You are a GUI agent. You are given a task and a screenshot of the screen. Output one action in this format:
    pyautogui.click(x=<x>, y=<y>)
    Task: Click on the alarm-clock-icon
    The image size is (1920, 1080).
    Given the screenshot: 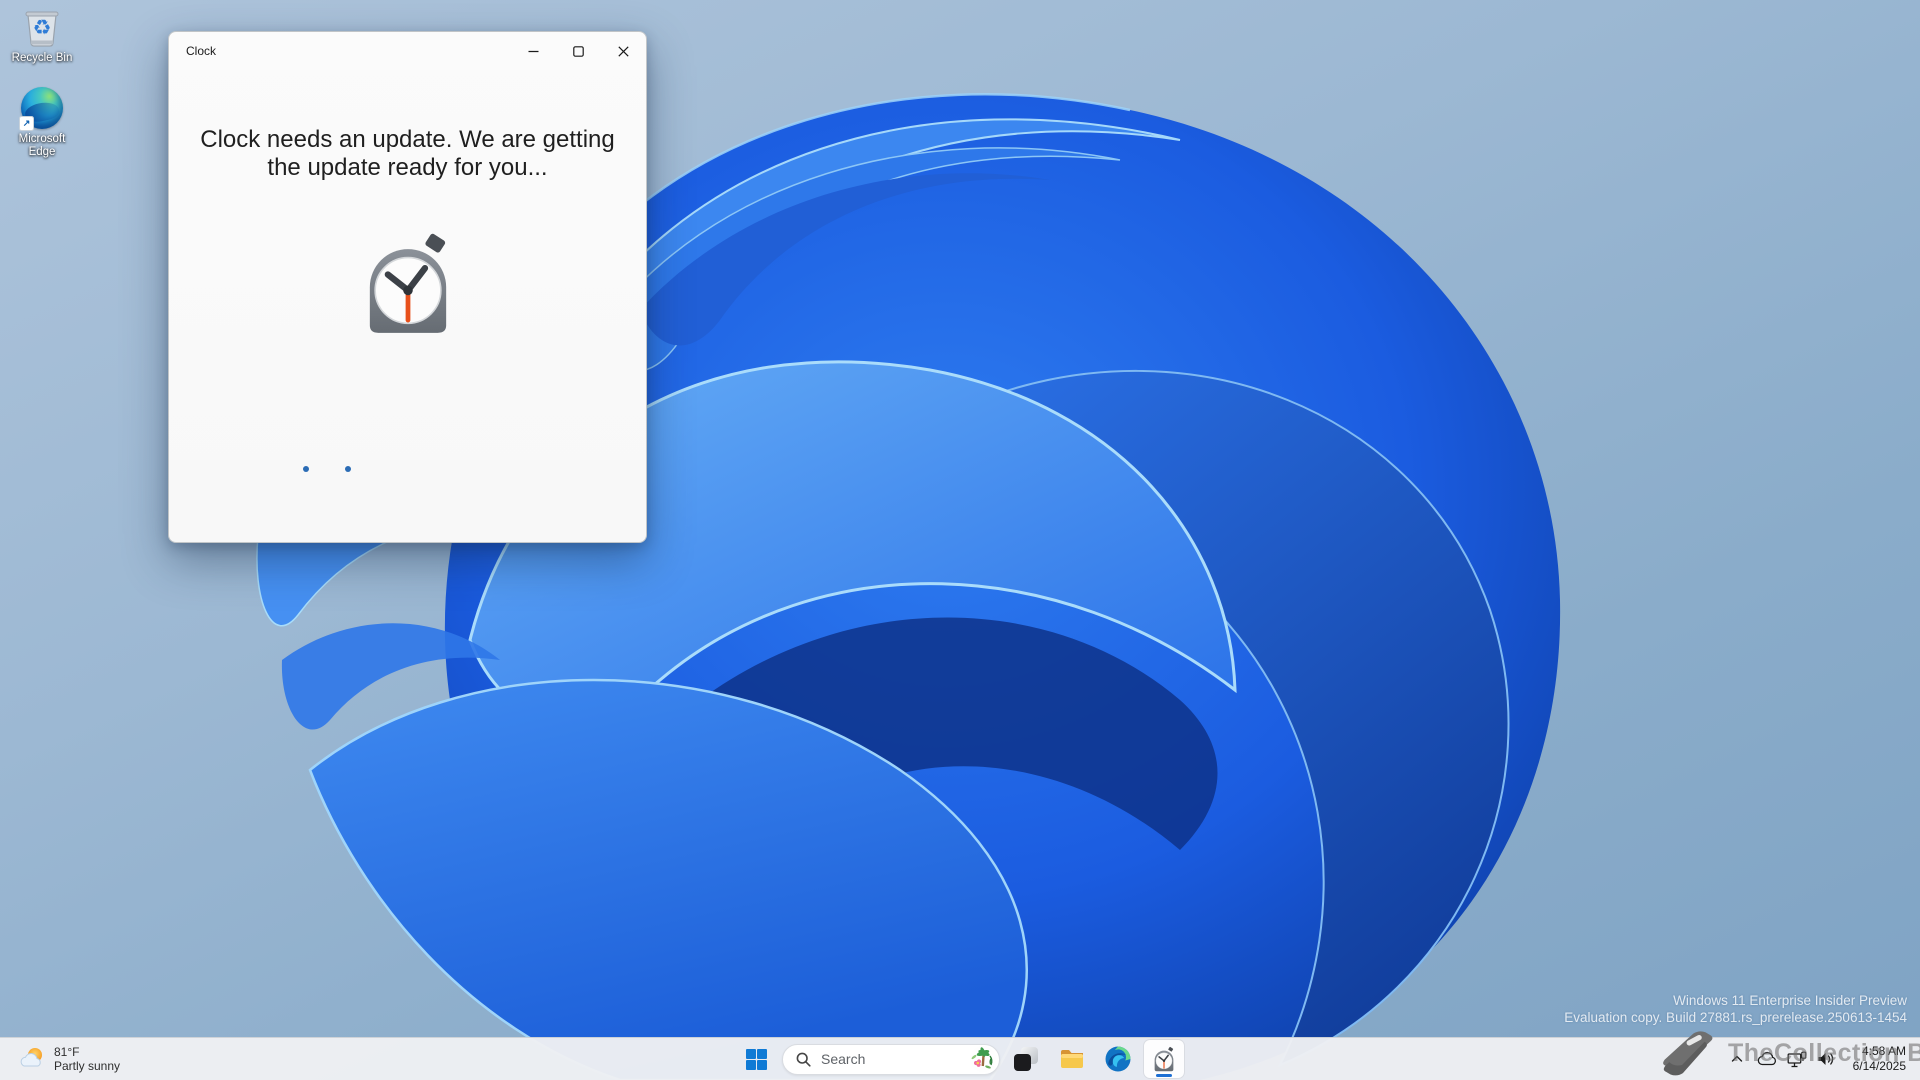 What is the action you would take?
    pyautogui.click(x=1164, y=1059)
    